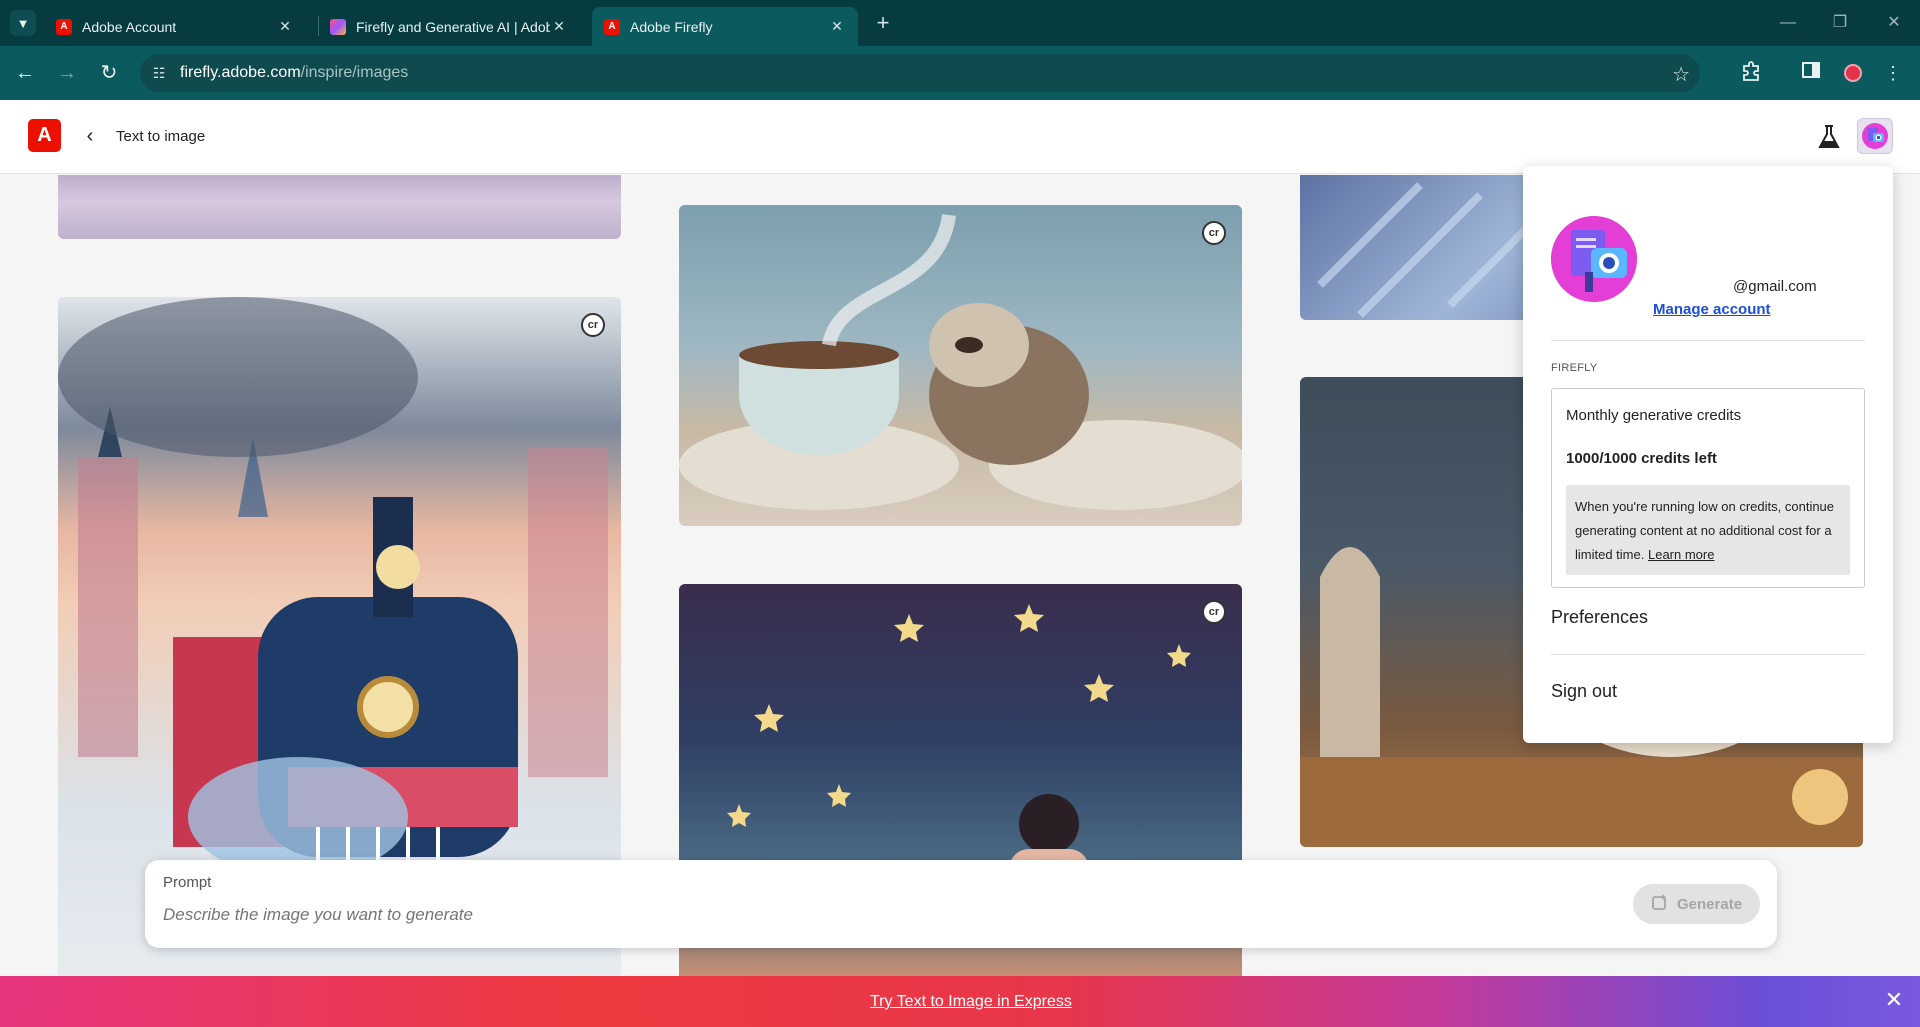 The image size is (1920, 1027). Describe the element at coordinates (453, 26) in the screenshot. I see `tab-title: Firefly and Generative AI | Adobe C` at that location.